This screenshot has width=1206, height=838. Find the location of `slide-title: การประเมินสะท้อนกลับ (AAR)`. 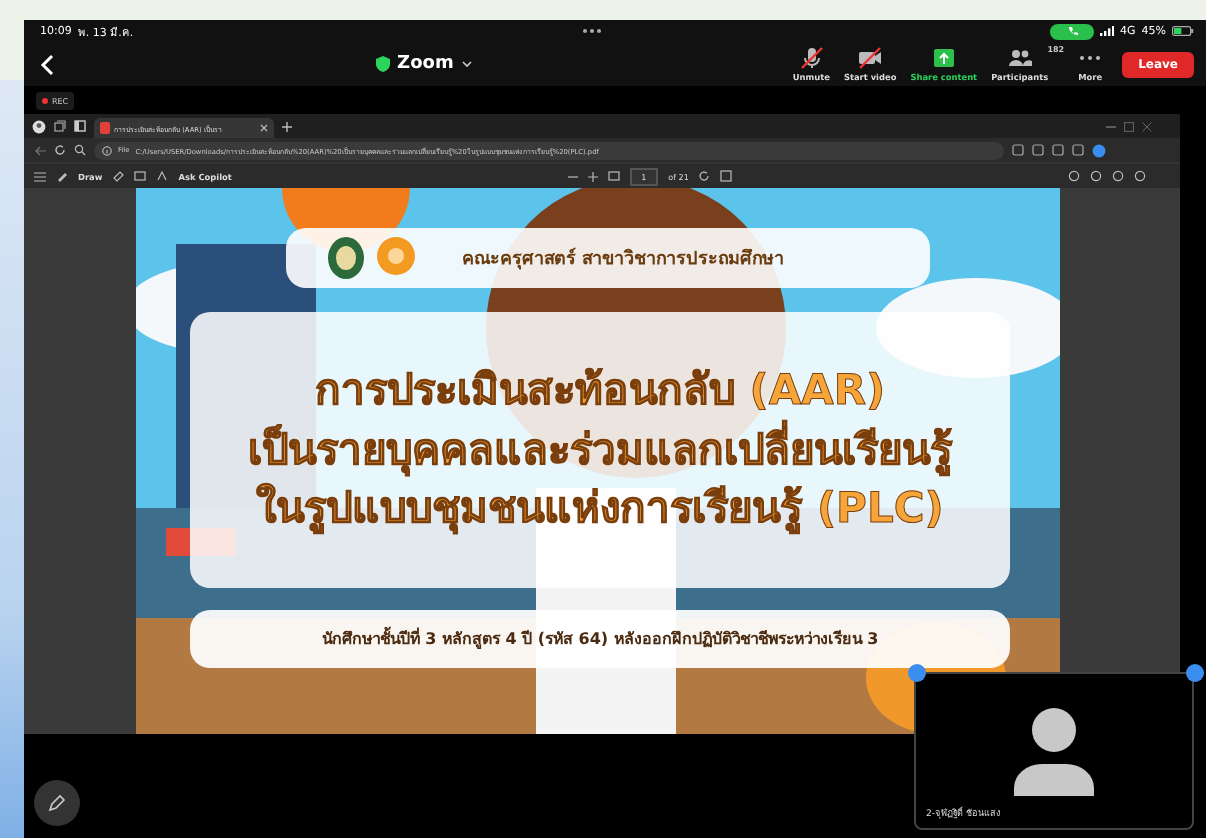

slide-title: การประเมินสะท้อนกลับ (AAR) is located at coordinates (600, 391).